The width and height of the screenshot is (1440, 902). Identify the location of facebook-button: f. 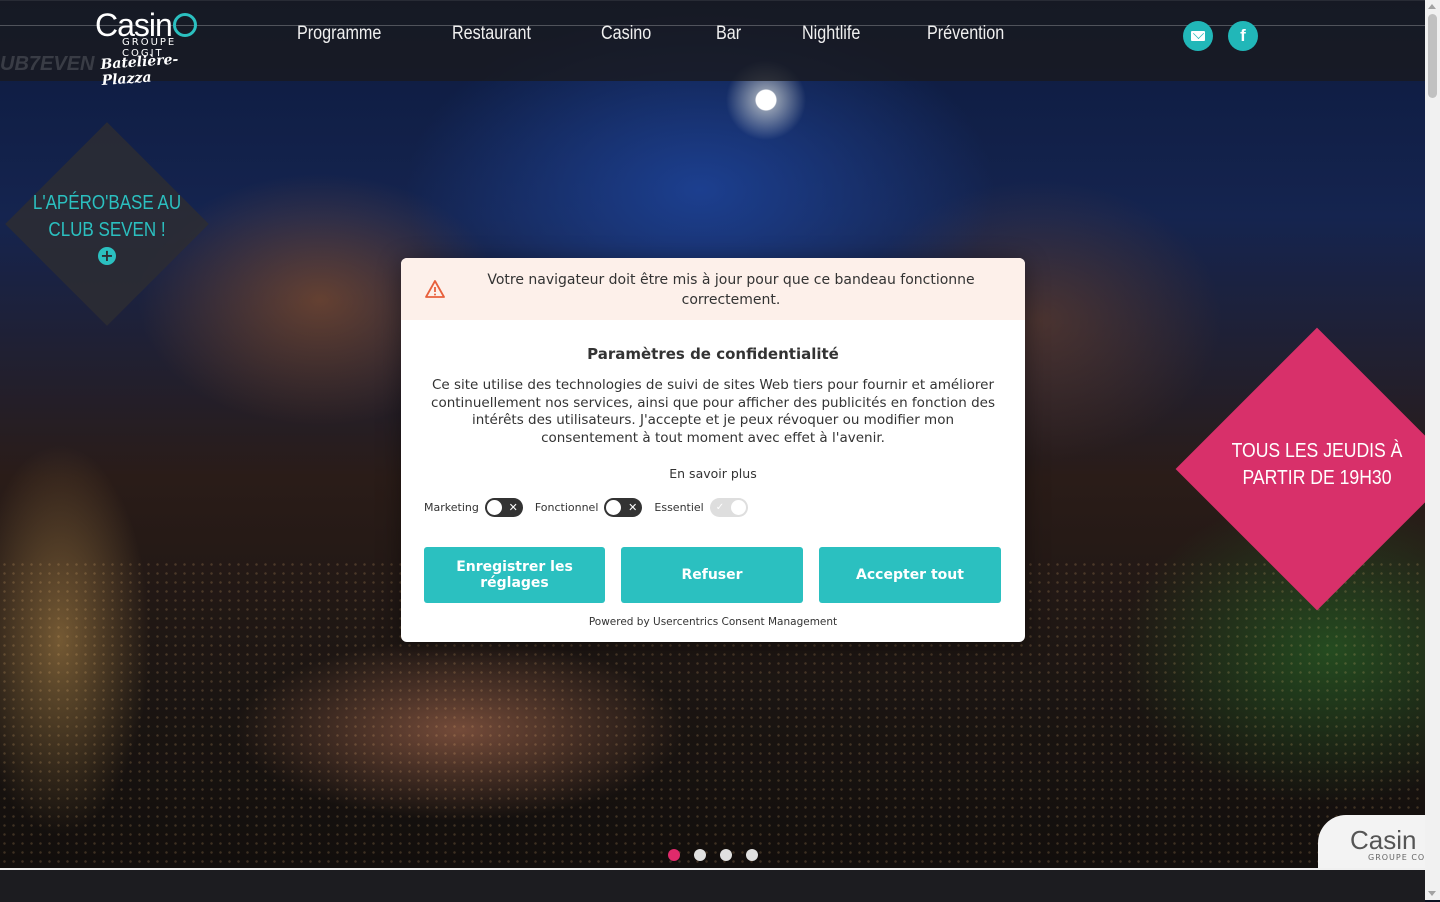
(1243, 36).